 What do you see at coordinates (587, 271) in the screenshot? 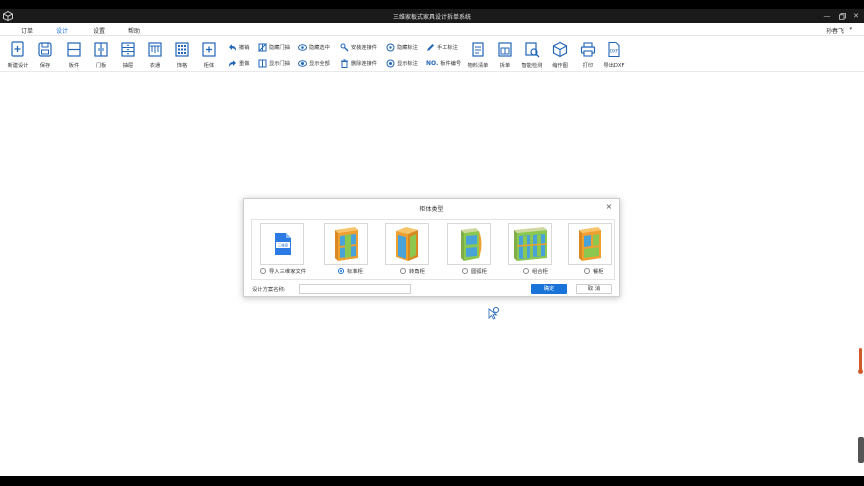
I see `radio-dining-cabinet` at bounding box center [587, 271].